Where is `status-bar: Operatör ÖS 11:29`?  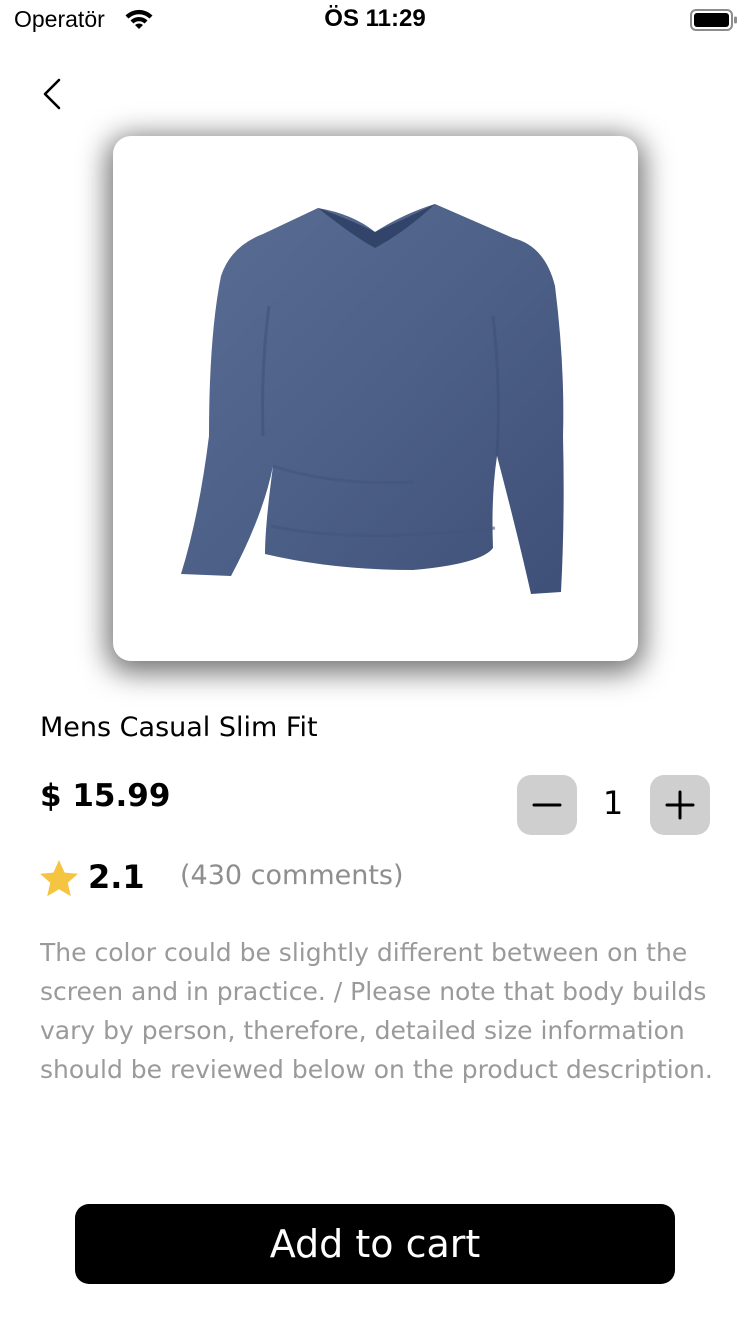 status-bar: Operatör ÖS 11:29 is located at coordinates (375, 22).